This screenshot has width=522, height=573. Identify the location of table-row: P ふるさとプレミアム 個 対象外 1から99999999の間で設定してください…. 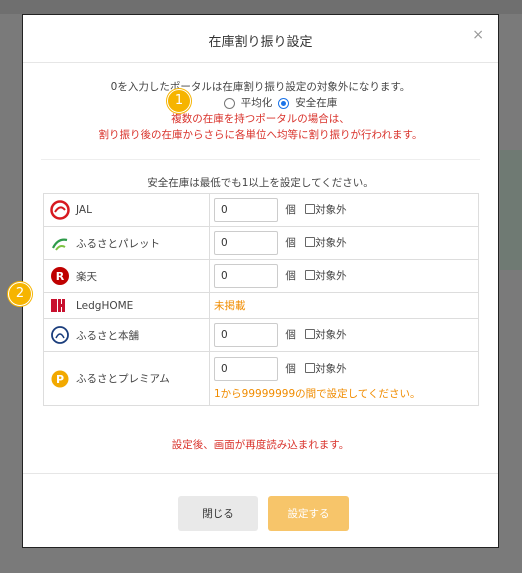
(261, 378).